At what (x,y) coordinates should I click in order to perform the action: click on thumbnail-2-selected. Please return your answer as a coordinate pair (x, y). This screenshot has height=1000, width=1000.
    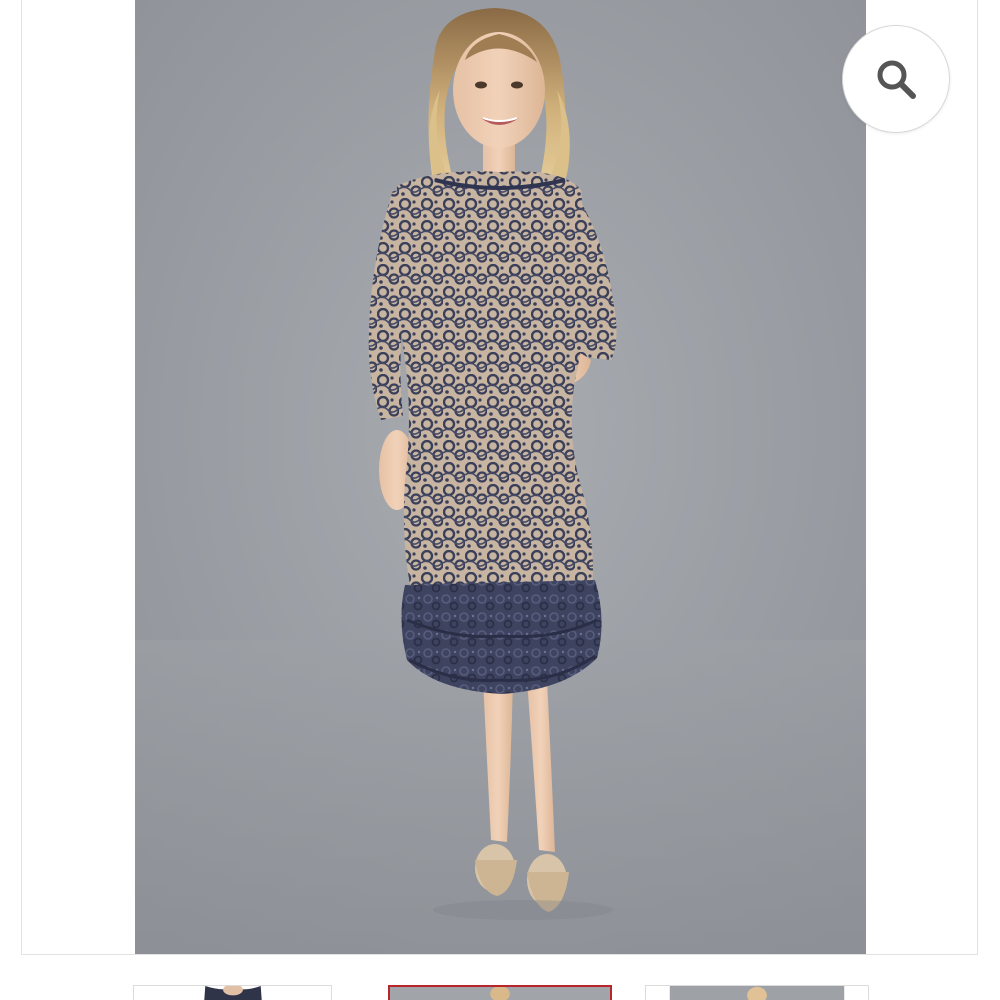
    Looking at the image, I should click on (500, 992).